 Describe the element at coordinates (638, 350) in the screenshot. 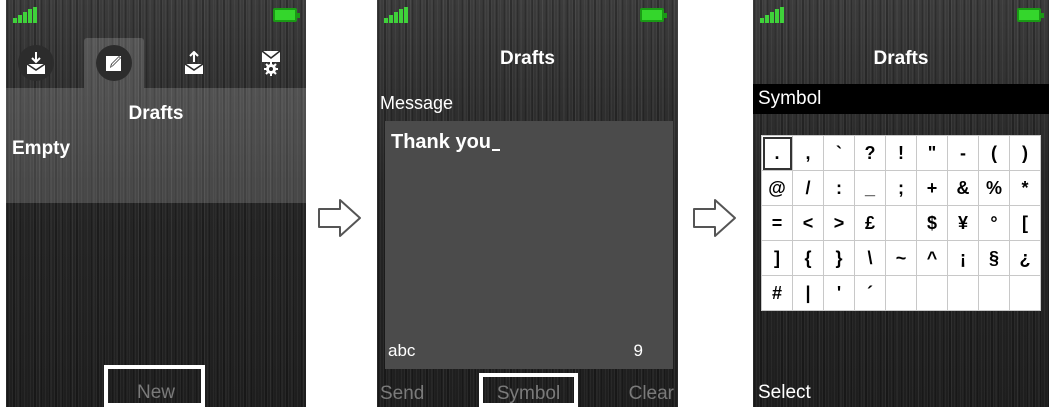

I see `character-count: 9` at that location.